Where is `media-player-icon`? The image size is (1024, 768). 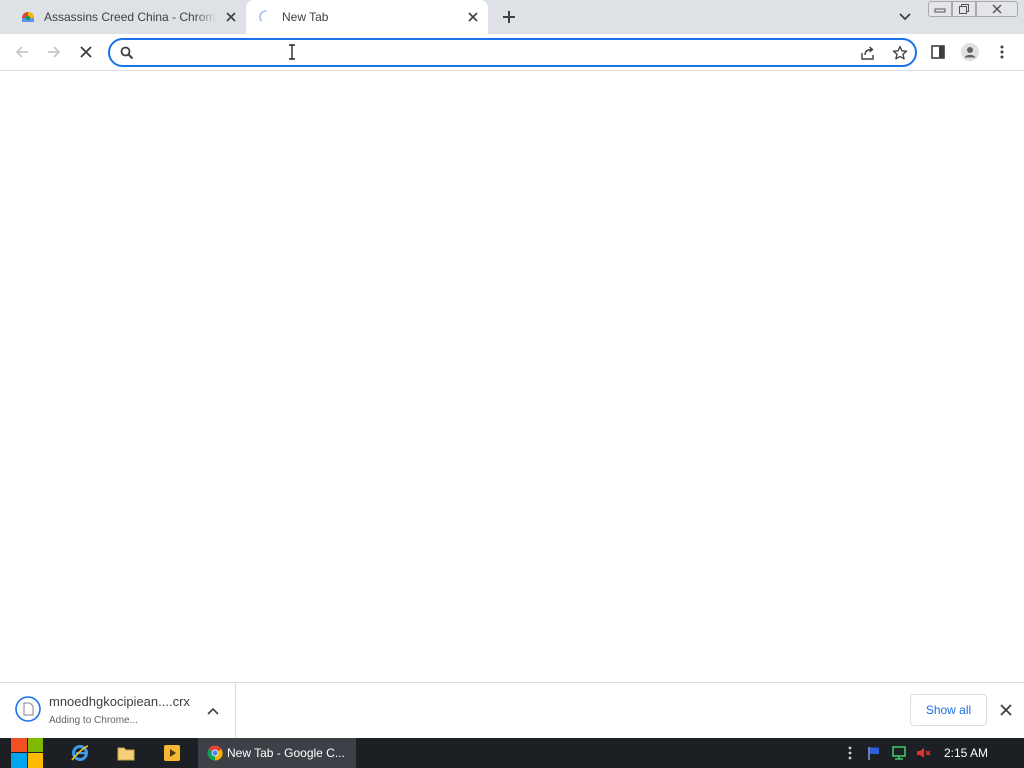
media-player-icon is located at coordinates (172, 753).